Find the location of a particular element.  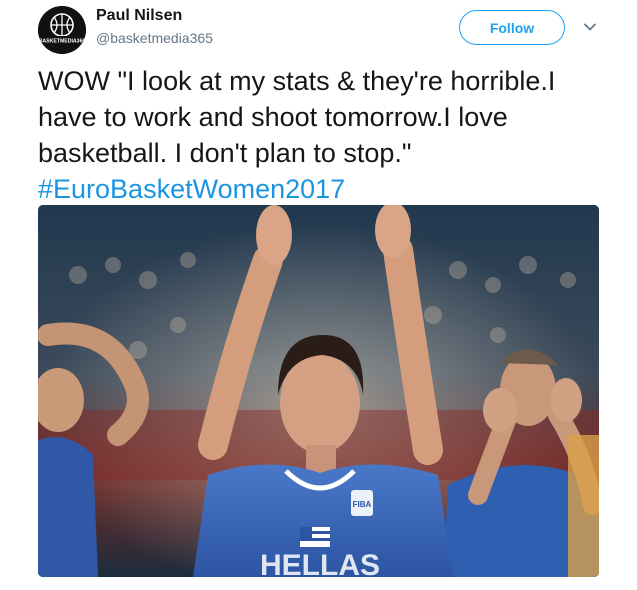

follow-button: Follow is located at coordinates (512, 27).